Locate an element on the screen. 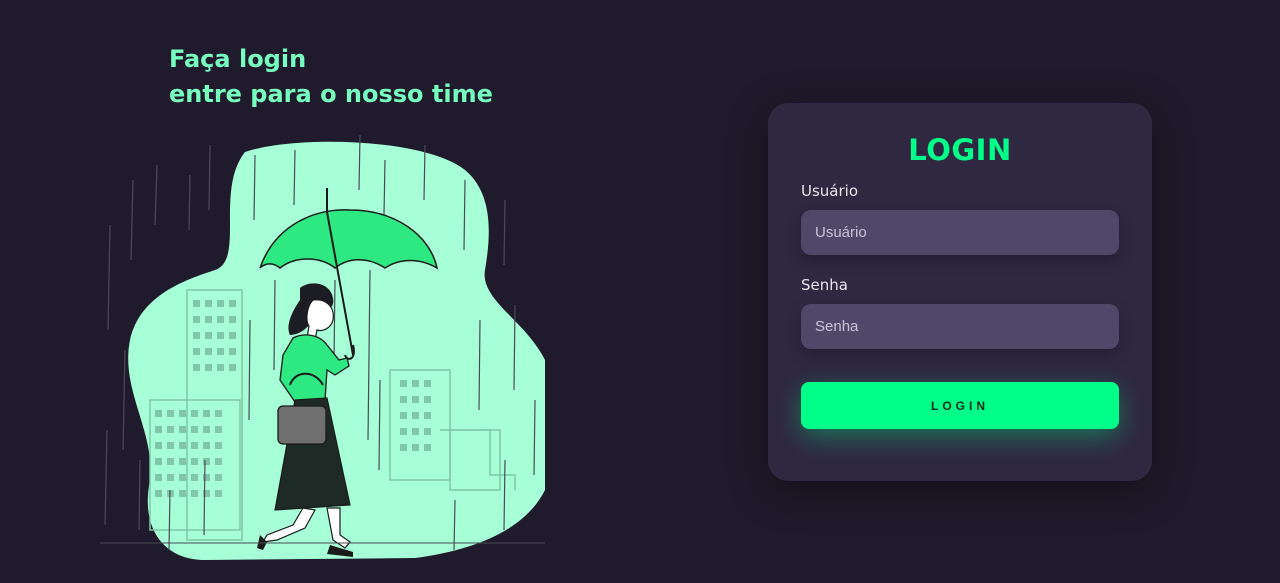 The image size is (1280, 583). login-title: LOGIN is located at coordinates (960, 150).